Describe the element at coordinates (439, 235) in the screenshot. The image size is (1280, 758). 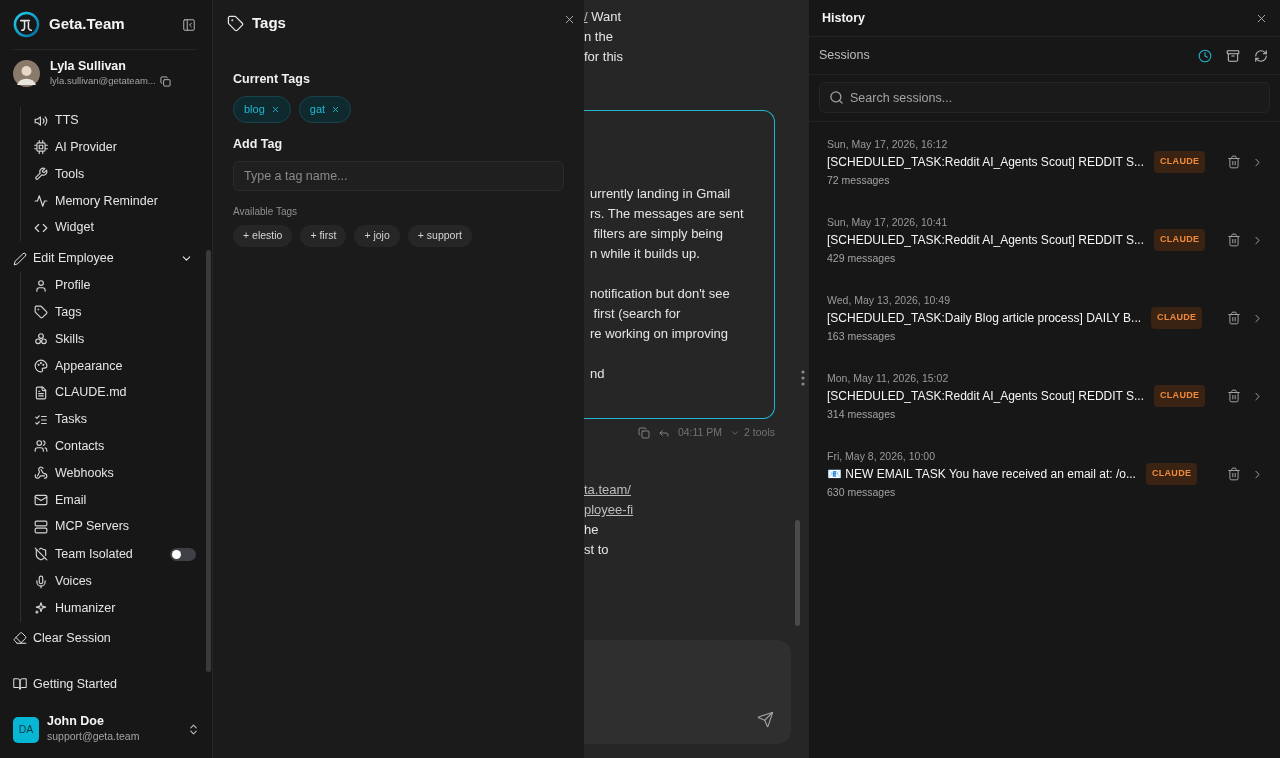
I see `add-tag-button: + support` at that location.